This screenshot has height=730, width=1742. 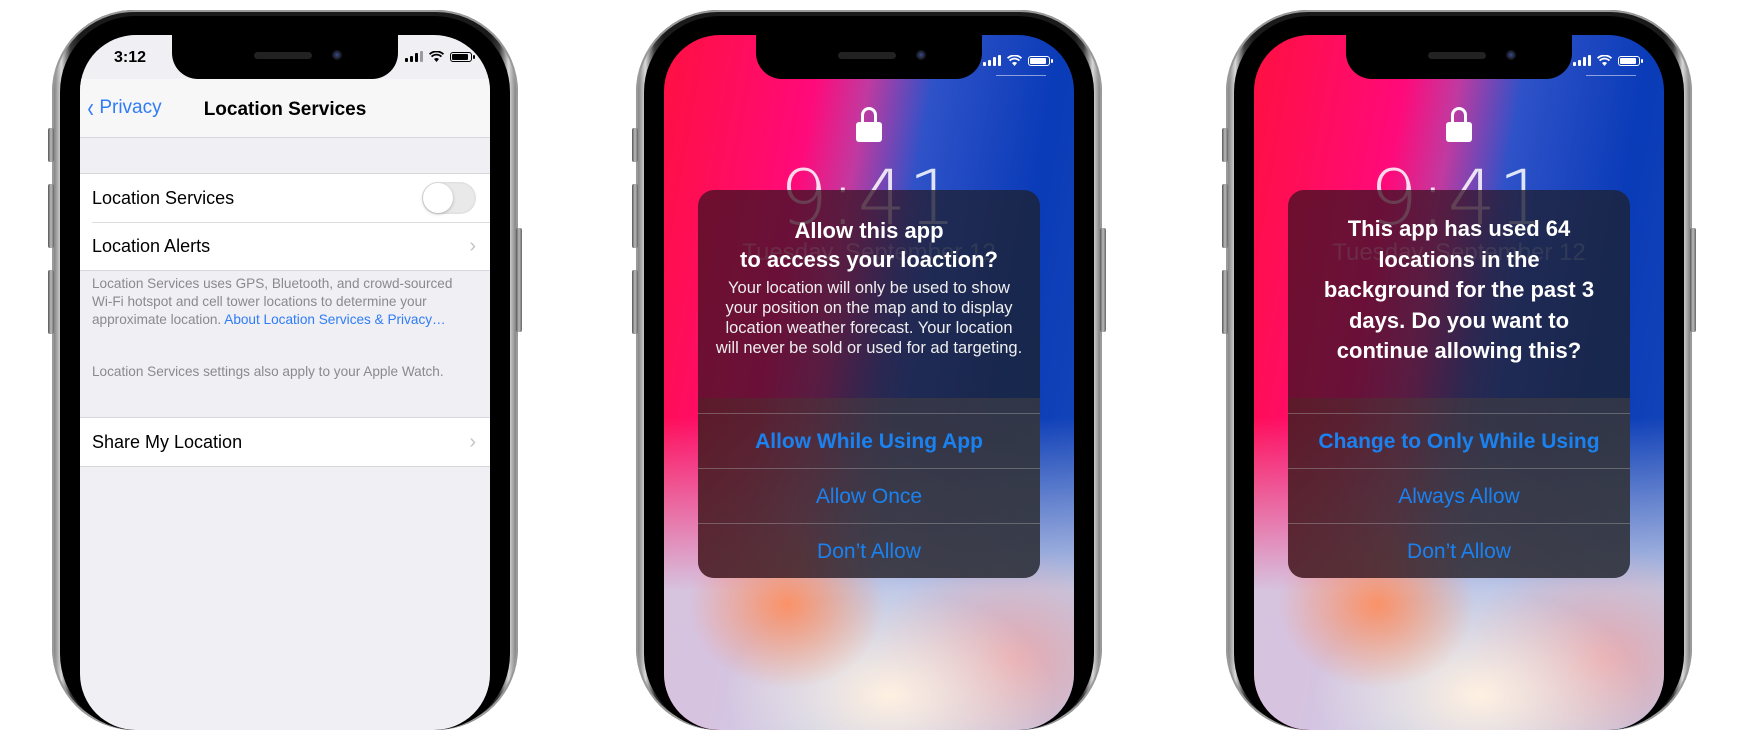 What do you see at coordinates (869, 441) in the screenshot?
I see `allow-while-using-app-button: Allow While Using App` at bounding box center [869, 441].